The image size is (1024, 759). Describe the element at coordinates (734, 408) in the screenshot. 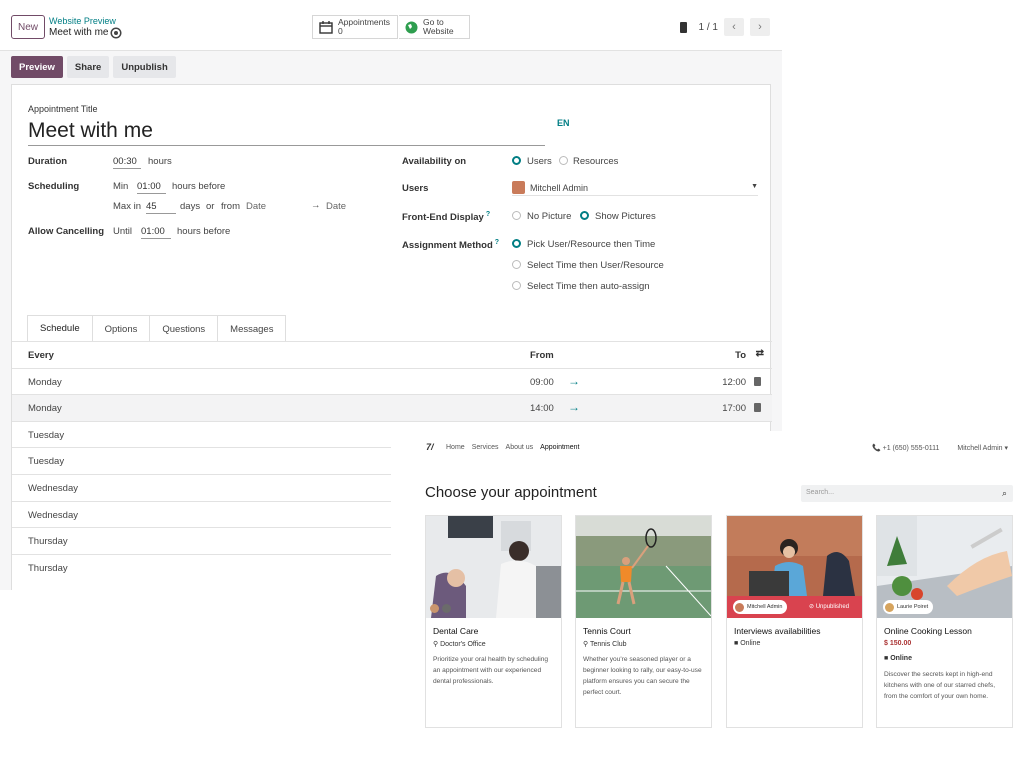

I see `row-to: 17:00` at that location.